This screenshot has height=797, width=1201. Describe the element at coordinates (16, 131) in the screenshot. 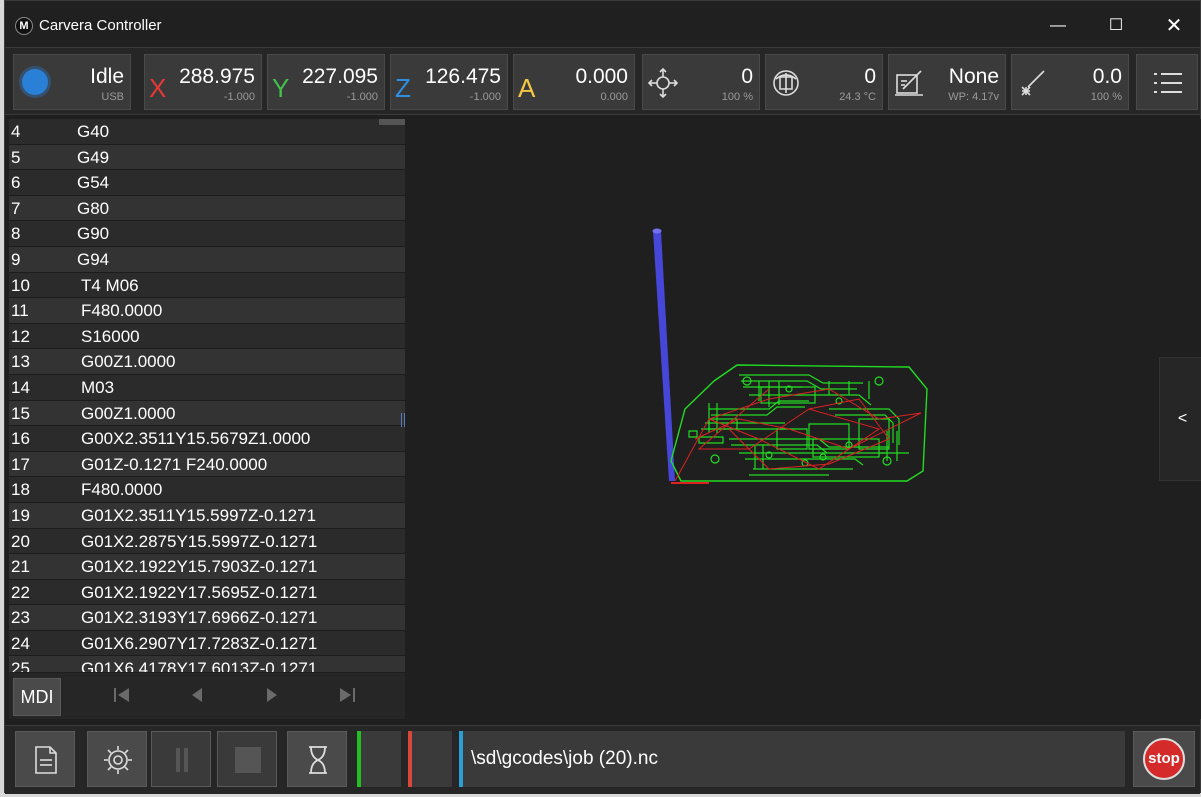

I see `gcode-line-number: 4` at that location.